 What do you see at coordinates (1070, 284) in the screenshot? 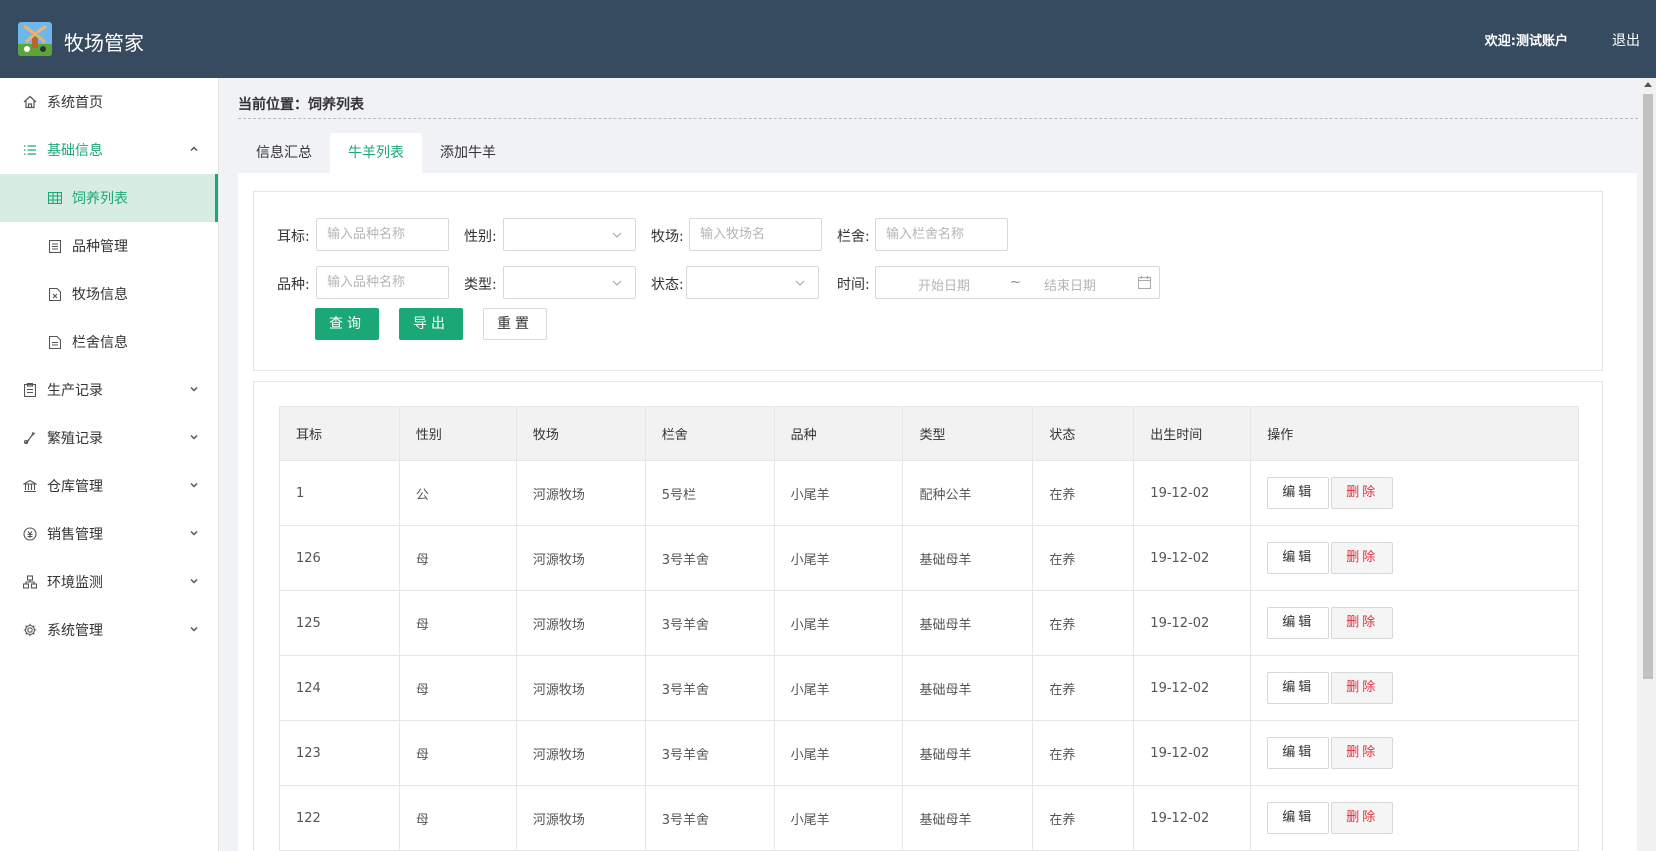
I see `end-date-placeholder: 结束日期` at bounding box center [1070, 284].